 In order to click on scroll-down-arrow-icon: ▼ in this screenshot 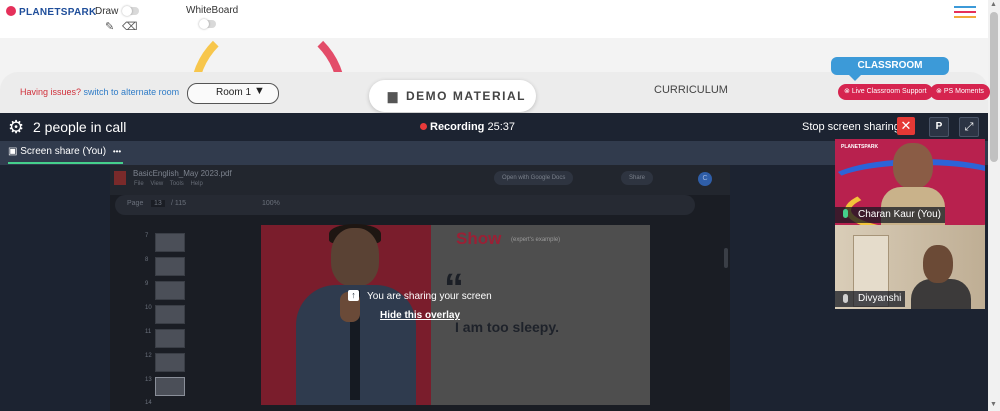, I will do `click(993, 404)`.